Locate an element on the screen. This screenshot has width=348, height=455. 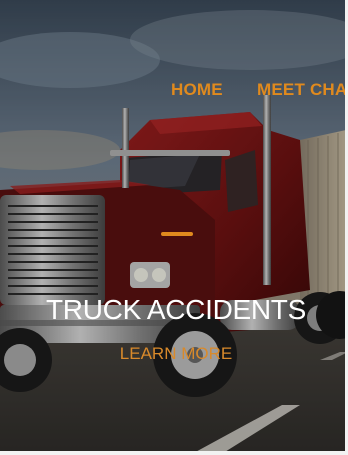
hero-title: TRUCK ACCIDENTS is located at coordinates (176, 309).